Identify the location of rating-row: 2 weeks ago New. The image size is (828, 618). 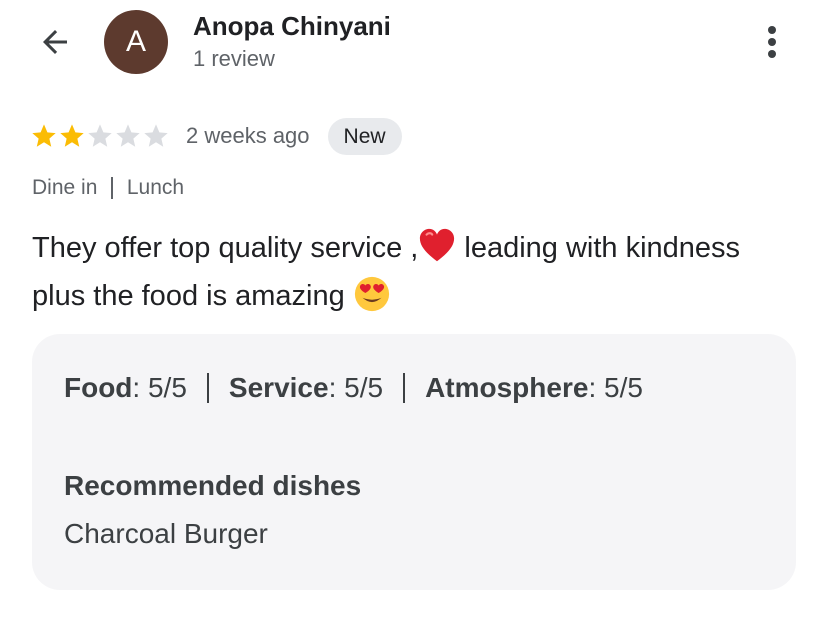
(216, 136).